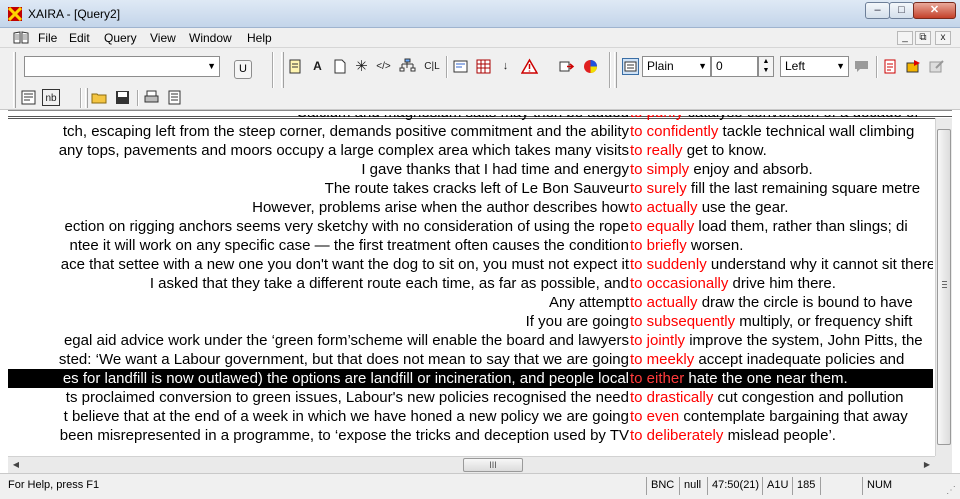  What do you see at coordinates (151, 97) in the screenshot?
I see `print-icon` at bounding box center [151, 97].